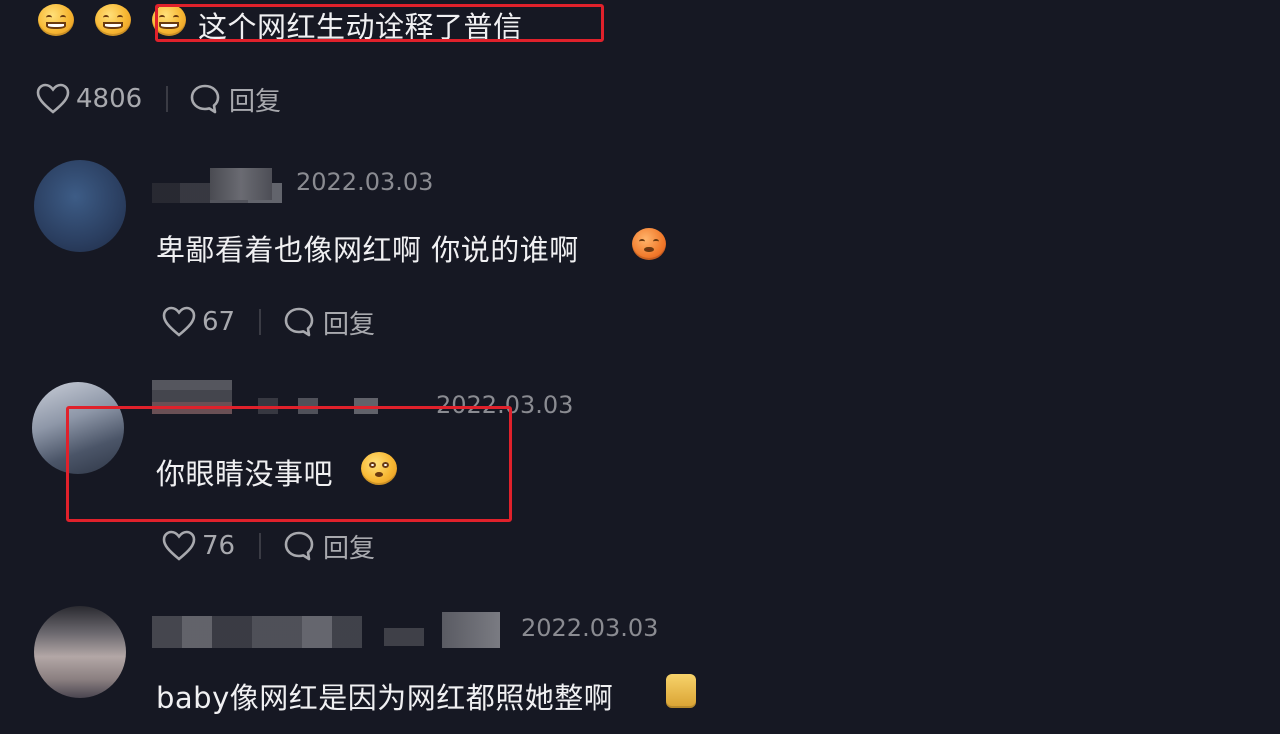  What do you see at coordinates (198, 546) in the screenshot?
I see `like-button: 76` at bounding box center [198, 546].